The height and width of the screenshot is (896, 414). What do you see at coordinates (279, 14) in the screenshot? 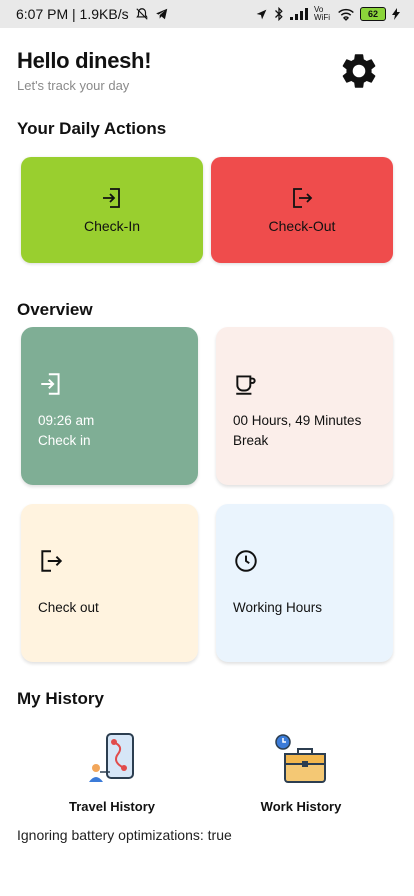
I see `bluetooth-icon` at bounding box center [279, 14].